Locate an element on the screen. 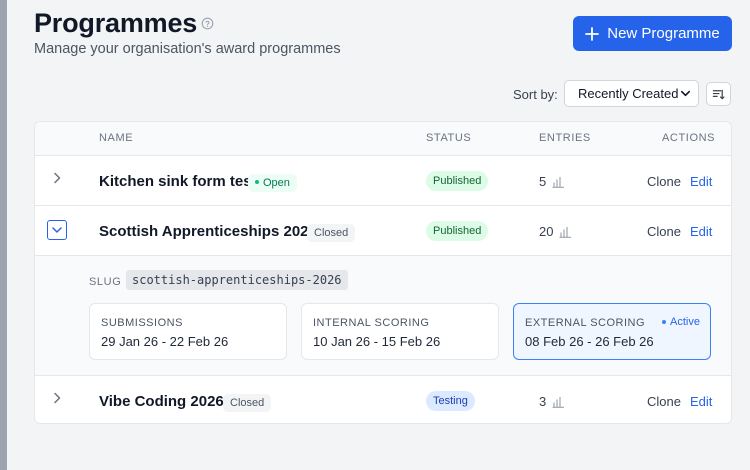 Image resolution: width=750 pixels, height=470 pixels. state-badge: Open is located at coordinates (272, 183).